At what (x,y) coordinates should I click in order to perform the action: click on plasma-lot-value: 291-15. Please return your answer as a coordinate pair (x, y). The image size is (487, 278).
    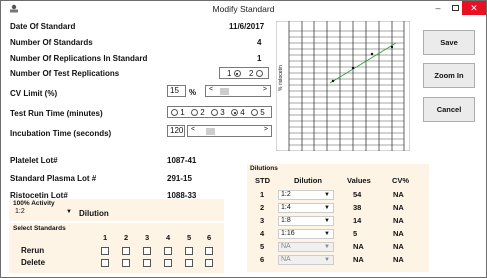
    Looking at the image, I should click on (179, 178).